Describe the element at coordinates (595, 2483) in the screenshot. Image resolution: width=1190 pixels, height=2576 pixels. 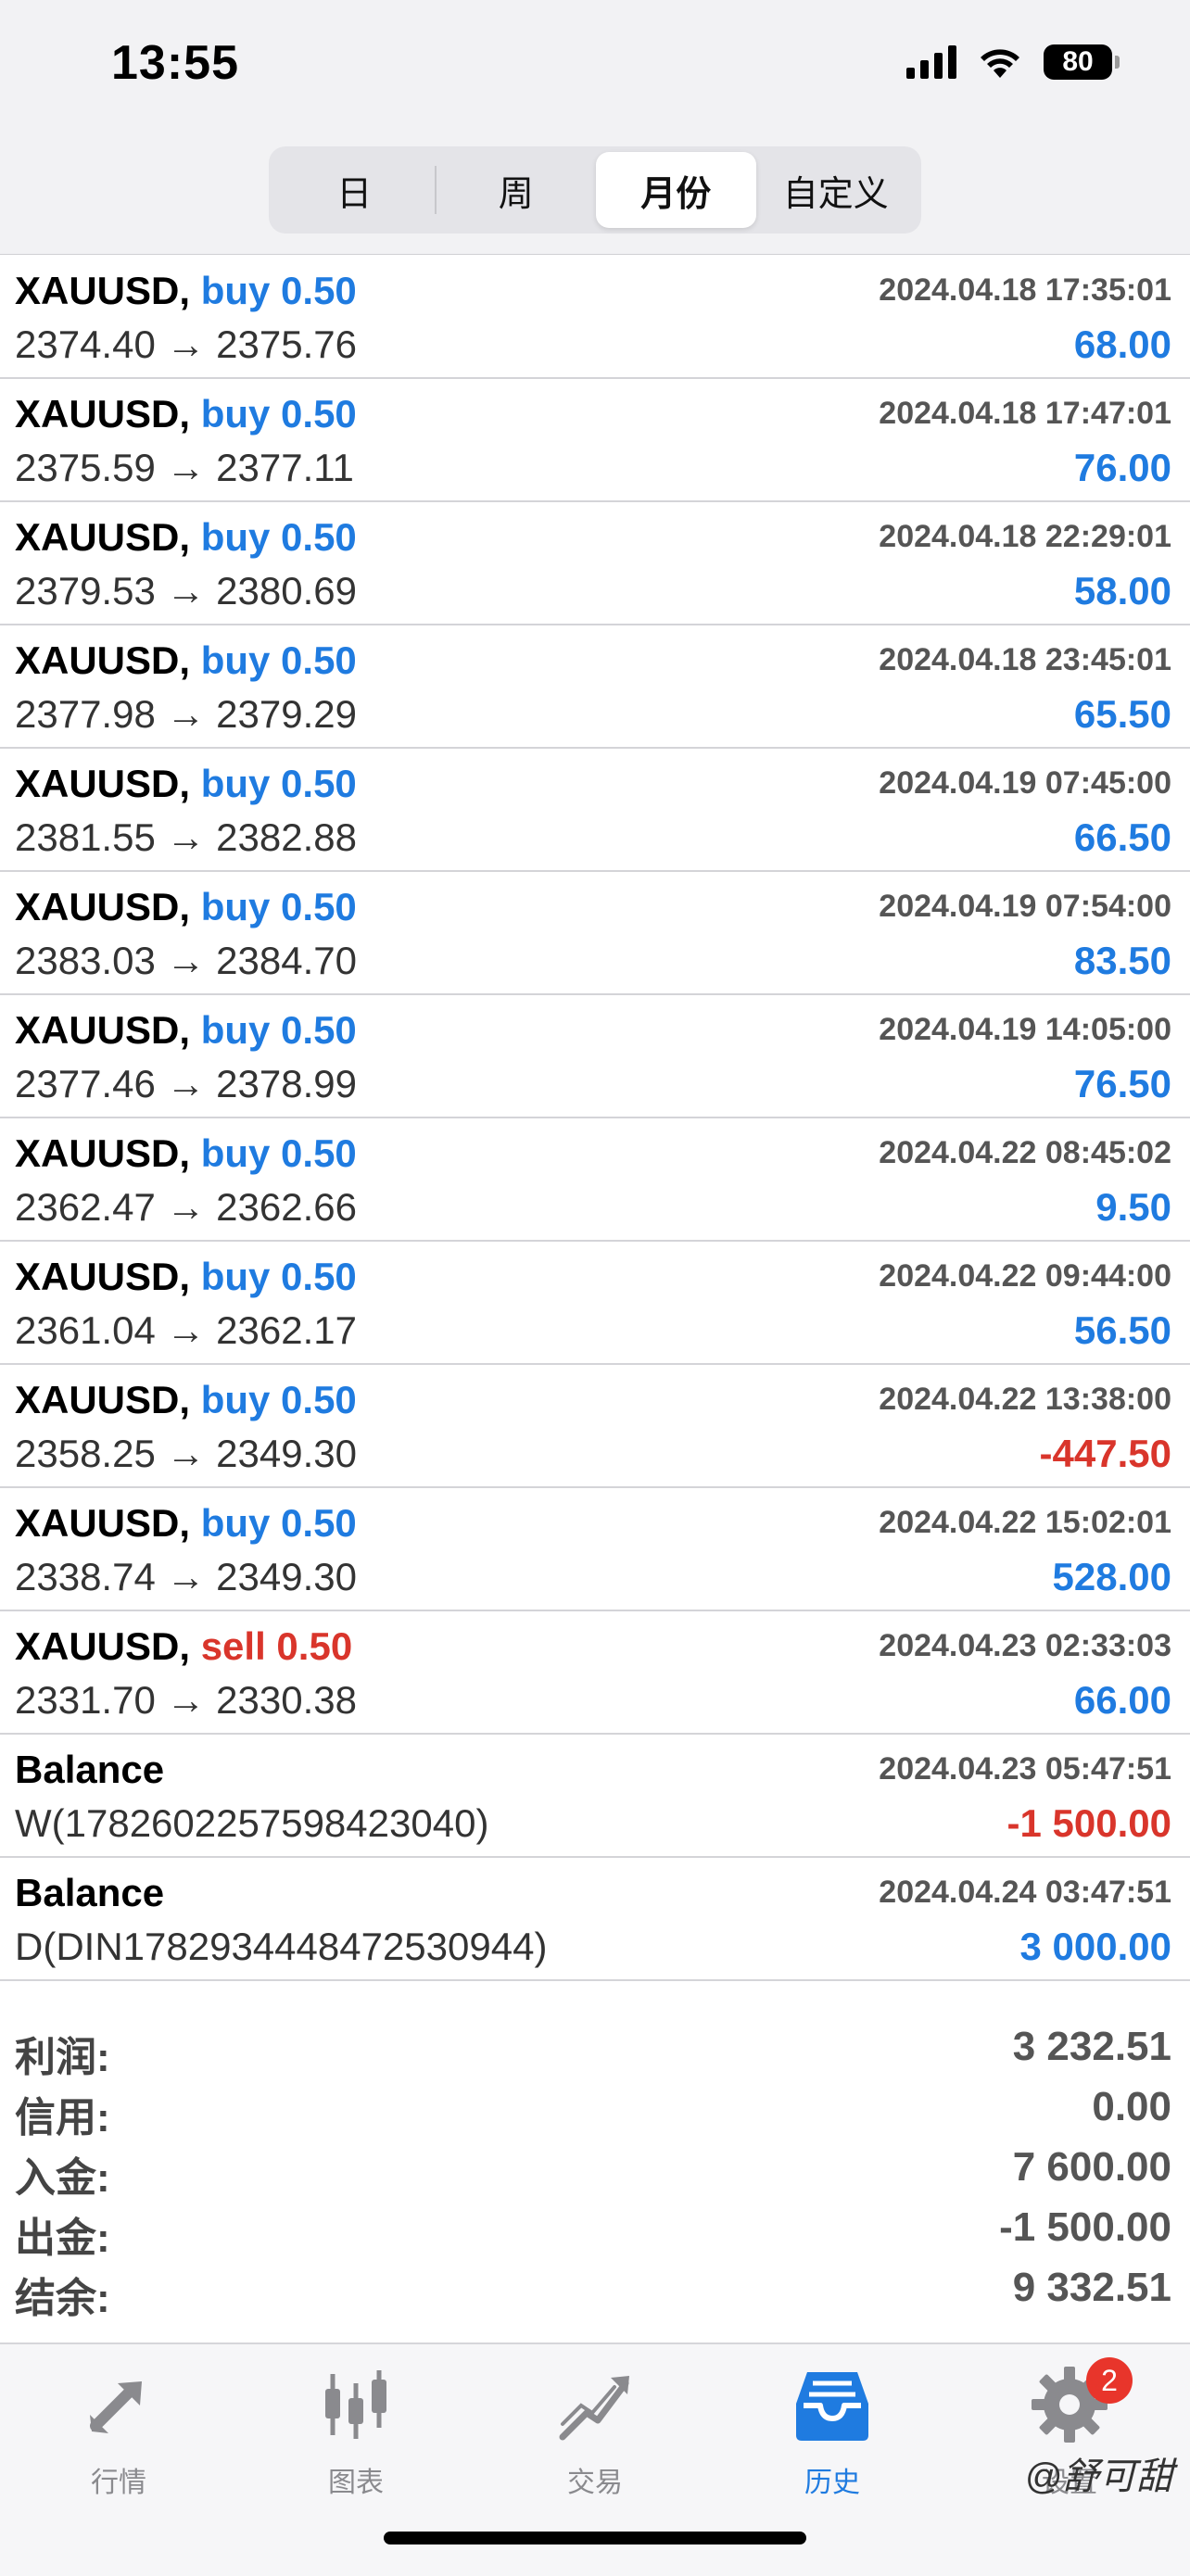
I see `tab-label: 交易` at that location.